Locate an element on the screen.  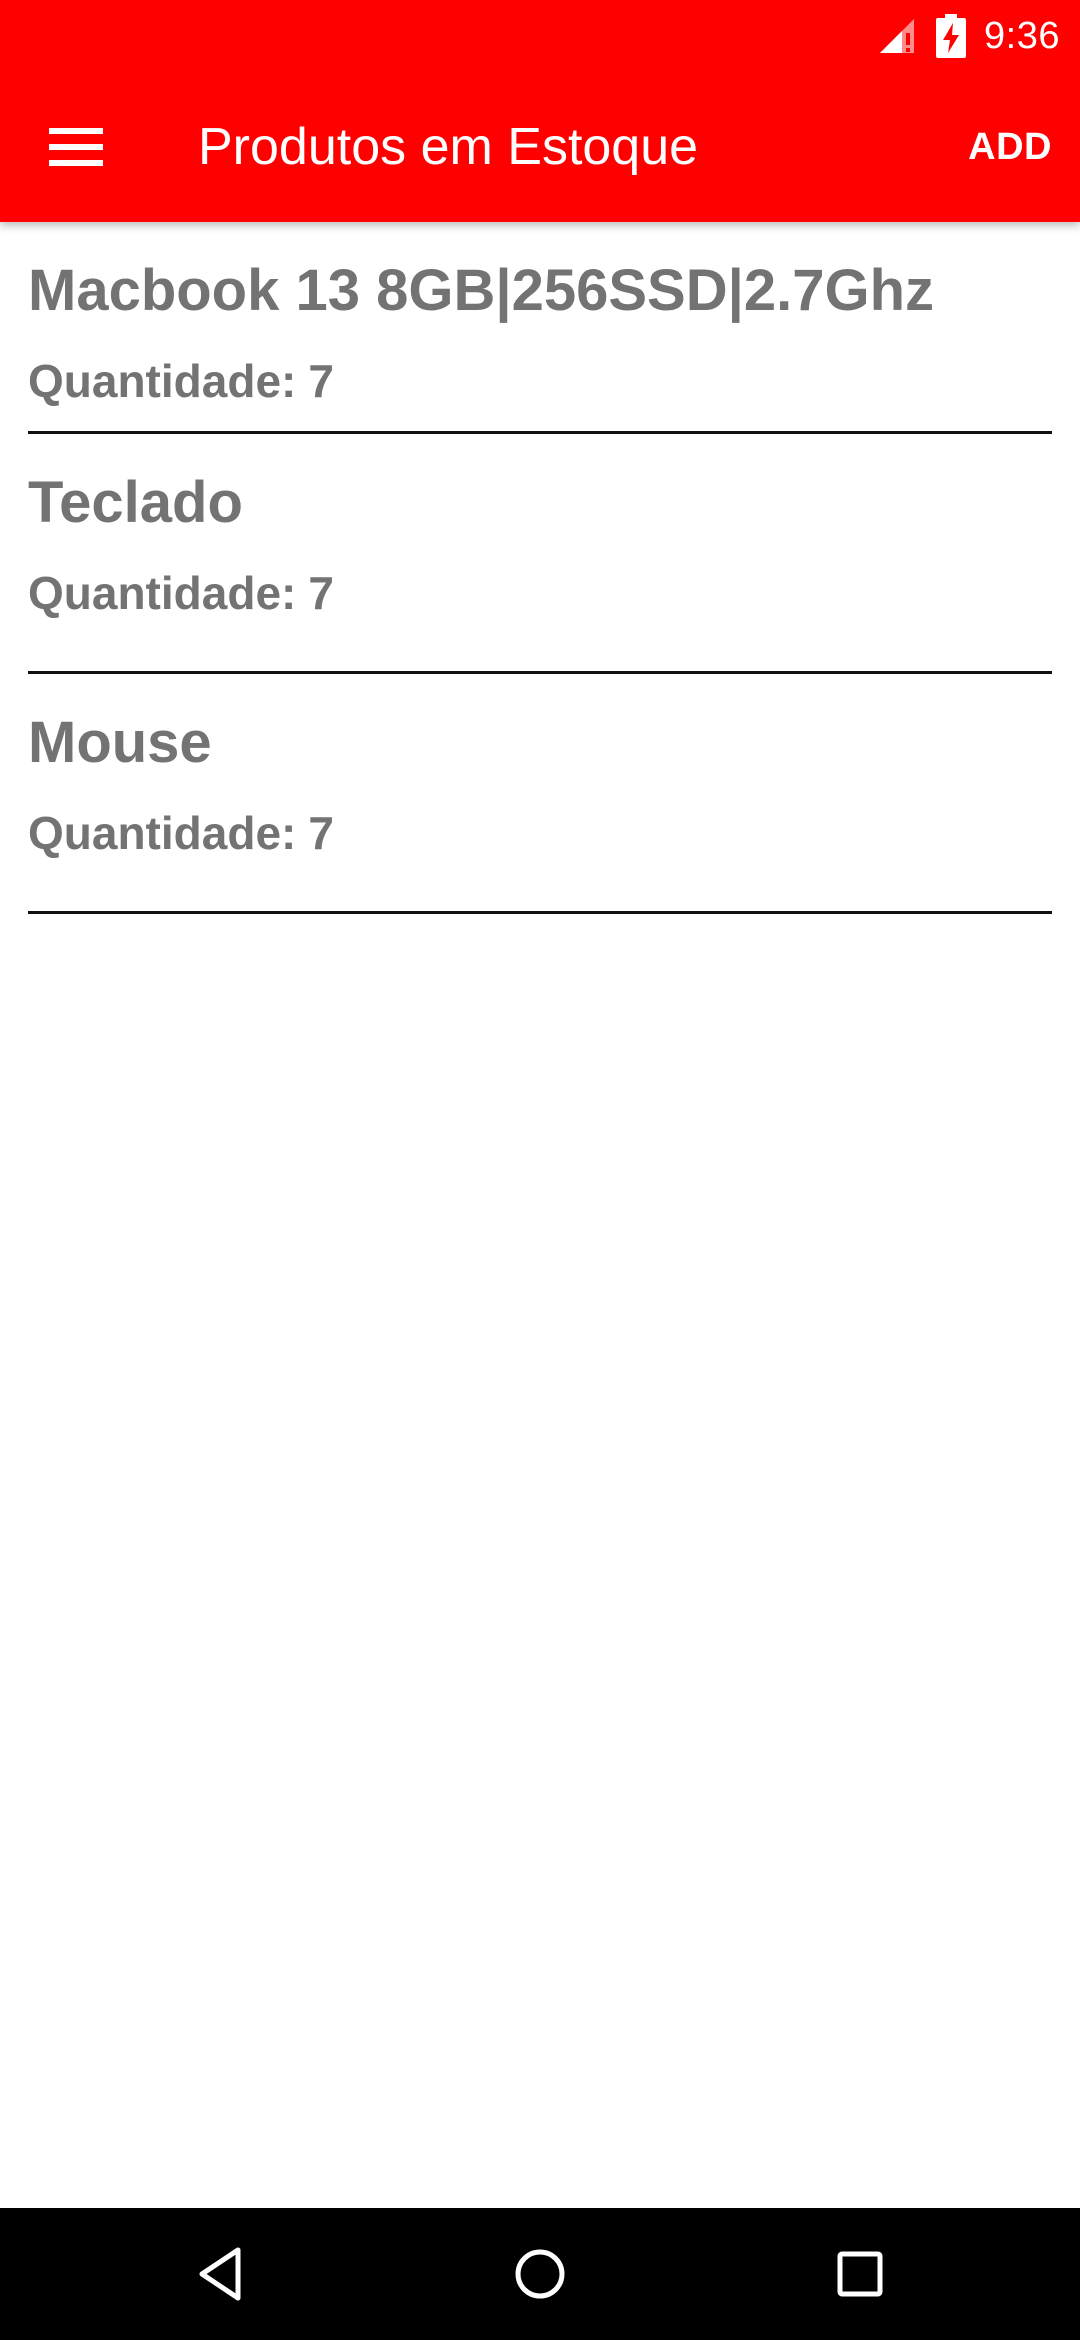
home-icon is located at coordinates (540, 2274).